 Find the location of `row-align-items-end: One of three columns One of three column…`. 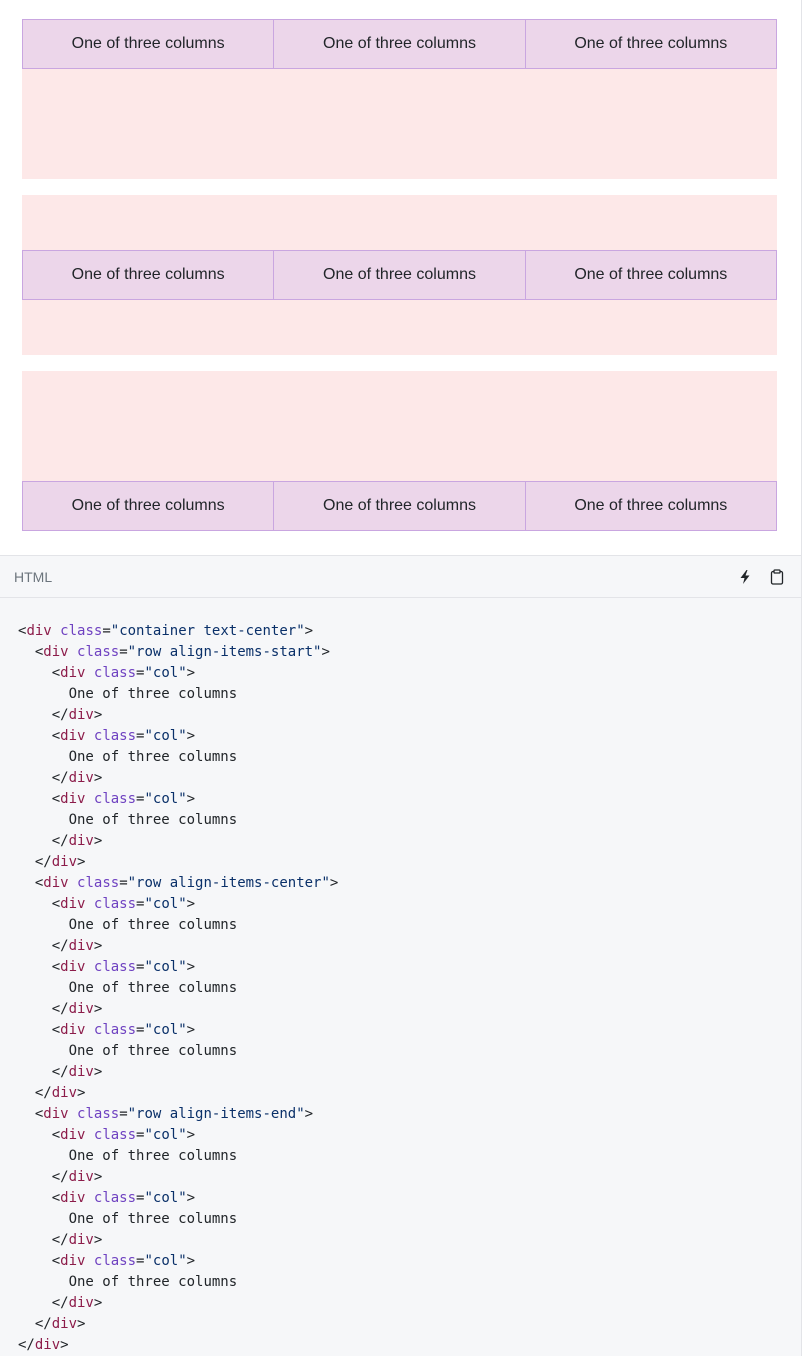

row-align-items-end: One of three columns One of three column… is located at coordinates (399, 451).